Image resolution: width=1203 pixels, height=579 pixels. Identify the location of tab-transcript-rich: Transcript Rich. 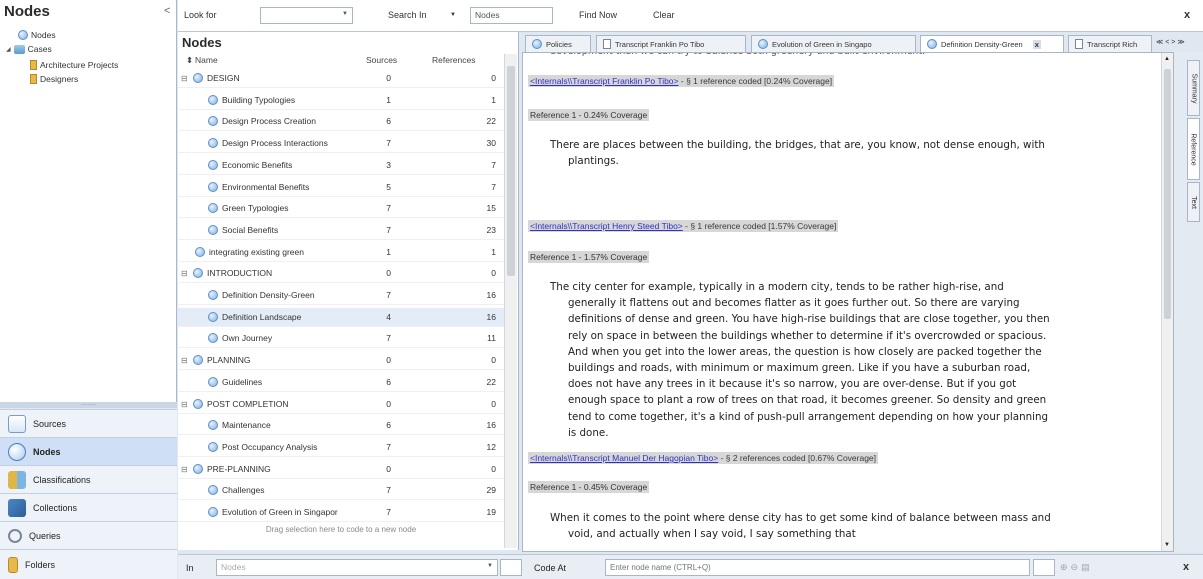
(1110, 43).